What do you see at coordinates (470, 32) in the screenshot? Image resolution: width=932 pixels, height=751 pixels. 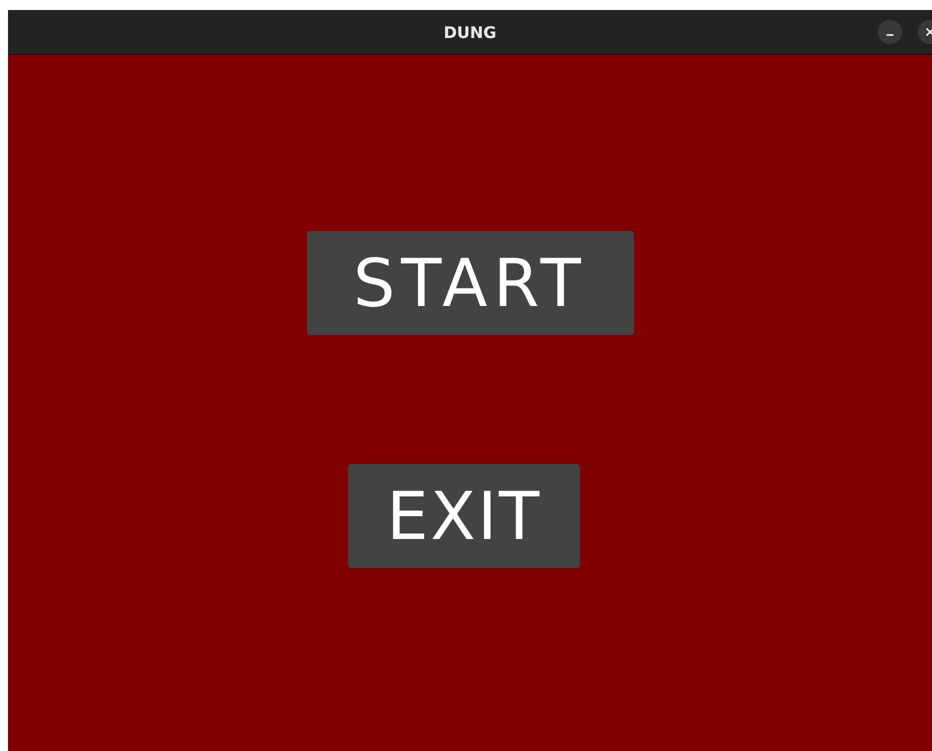 I see `window-title: DUNG` at bounding box center [470, 32].